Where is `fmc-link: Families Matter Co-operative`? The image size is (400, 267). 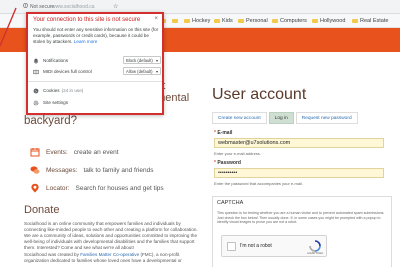
fmc-link: Families Matter Co-operative is located at coordinates (109, 254).